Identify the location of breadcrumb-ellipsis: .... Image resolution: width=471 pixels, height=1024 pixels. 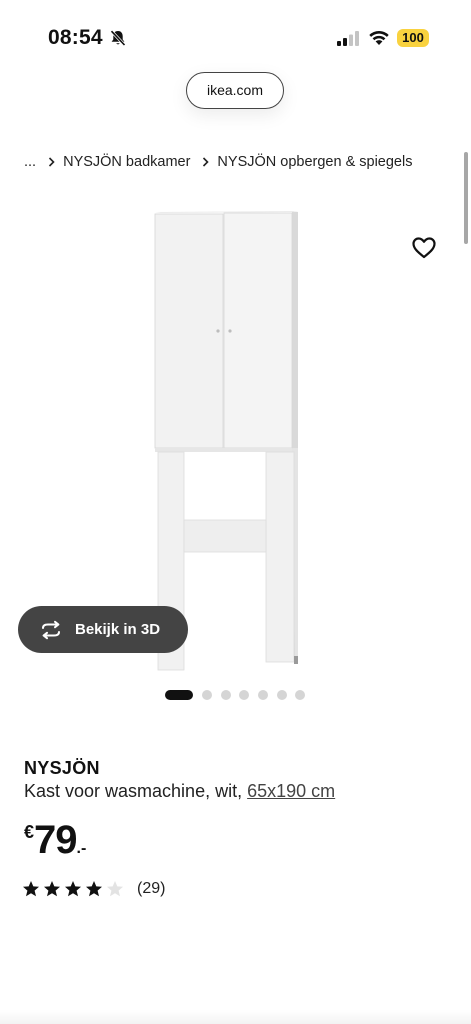
(30, 162).